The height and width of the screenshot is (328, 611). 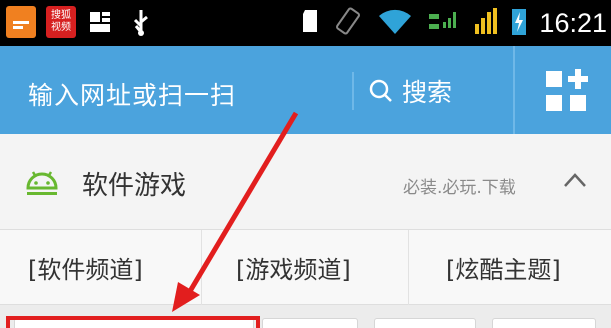 What do you see at coordinates (85, 267) in the screenshot?
I see `channel-link-software: [软件频道]` at bounding box center [85, 267].